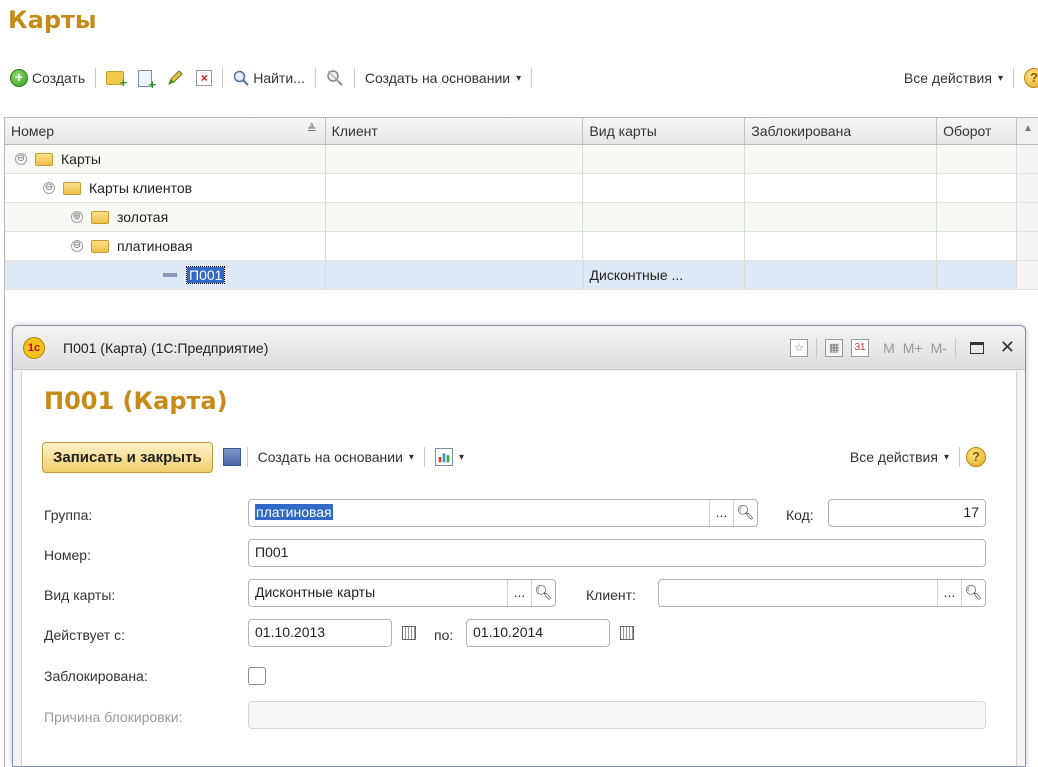 This screenshot has width=1038, height=767. I want to click on create-button: + Создать, so click(47, 78).